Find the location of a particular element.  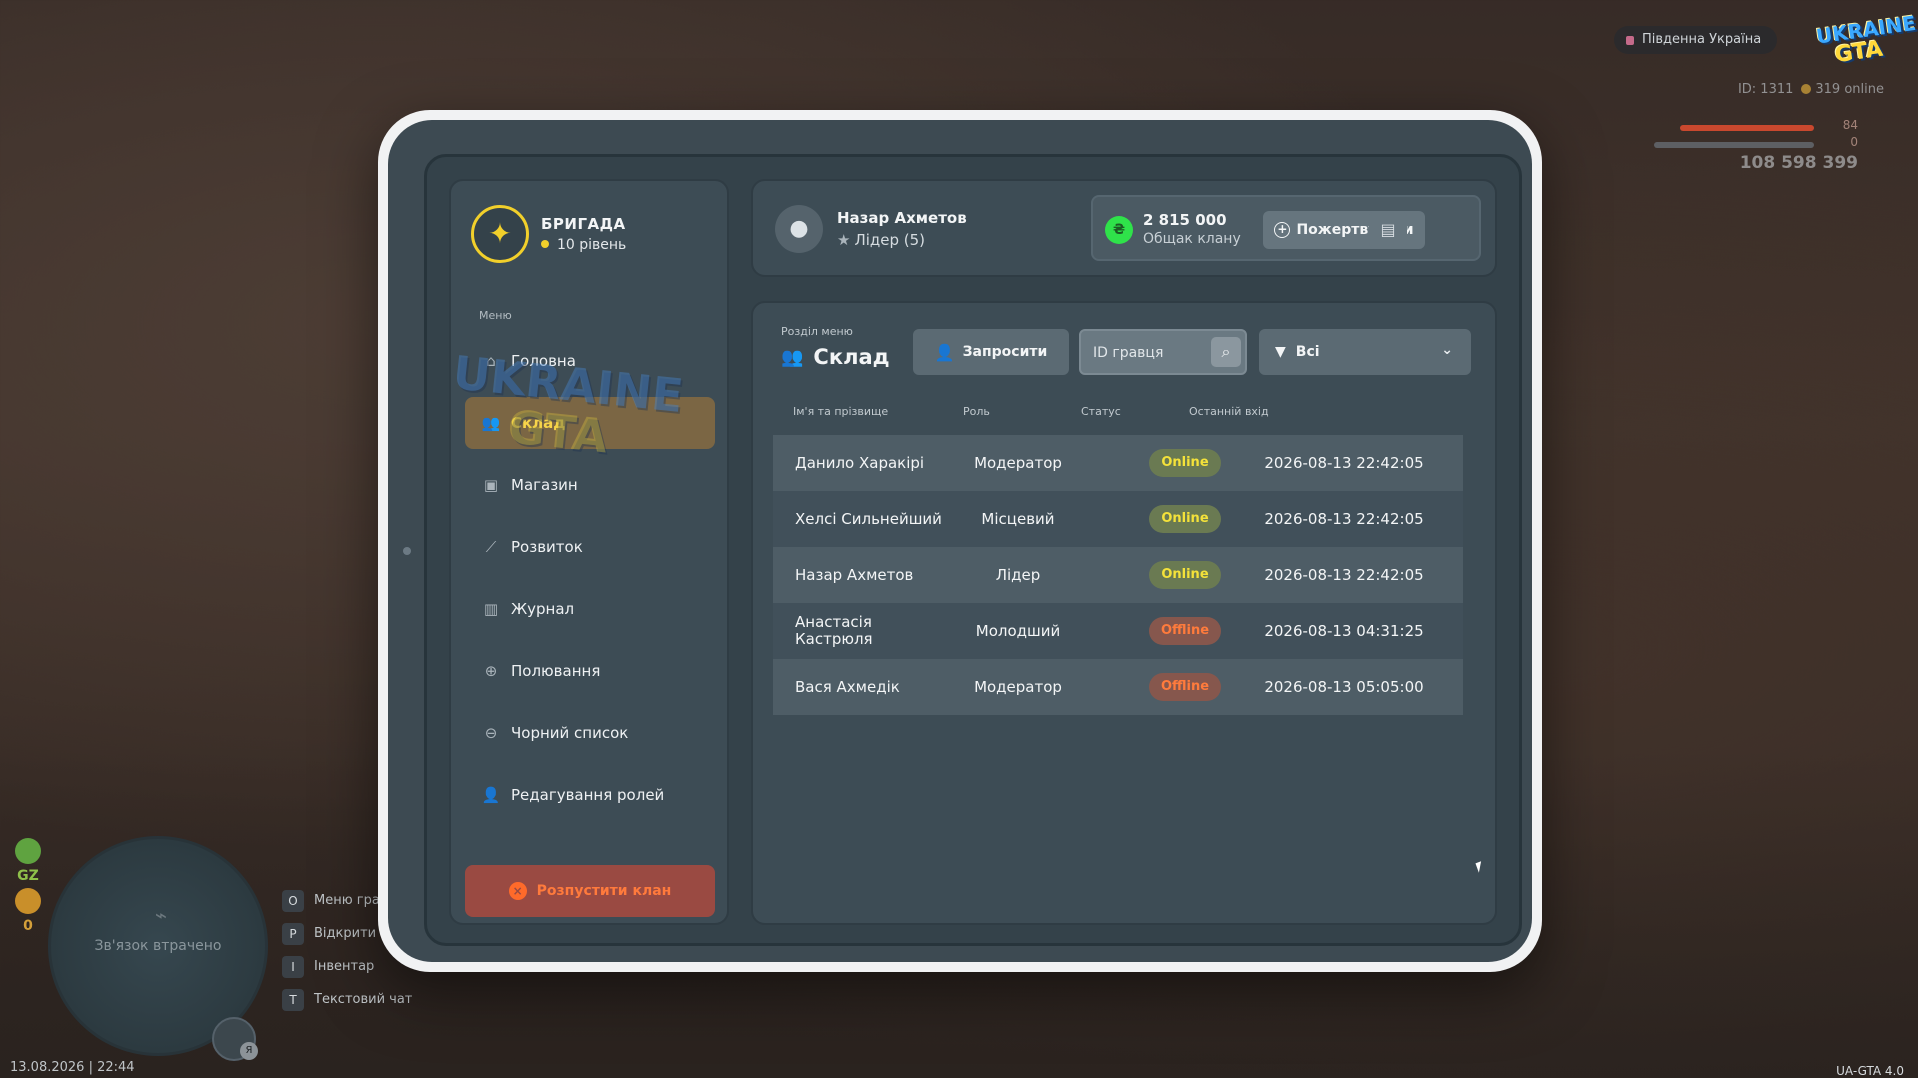

sidebar-item-label: Редагування ролей is located at coordinates (588, 795).